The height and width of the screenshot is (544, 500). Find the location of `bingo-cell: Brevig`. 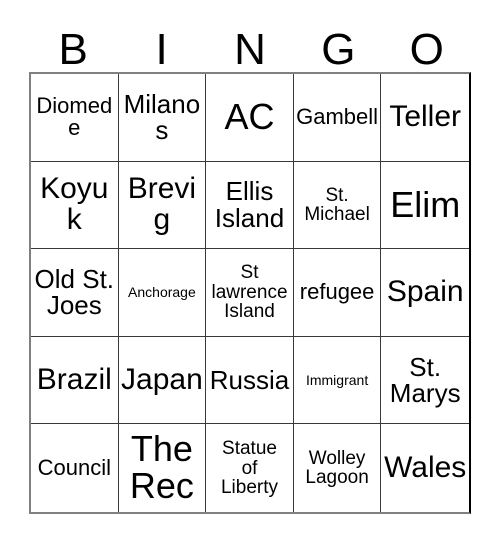

bingo-cell: Brevig is located at coordinates (162, 205).